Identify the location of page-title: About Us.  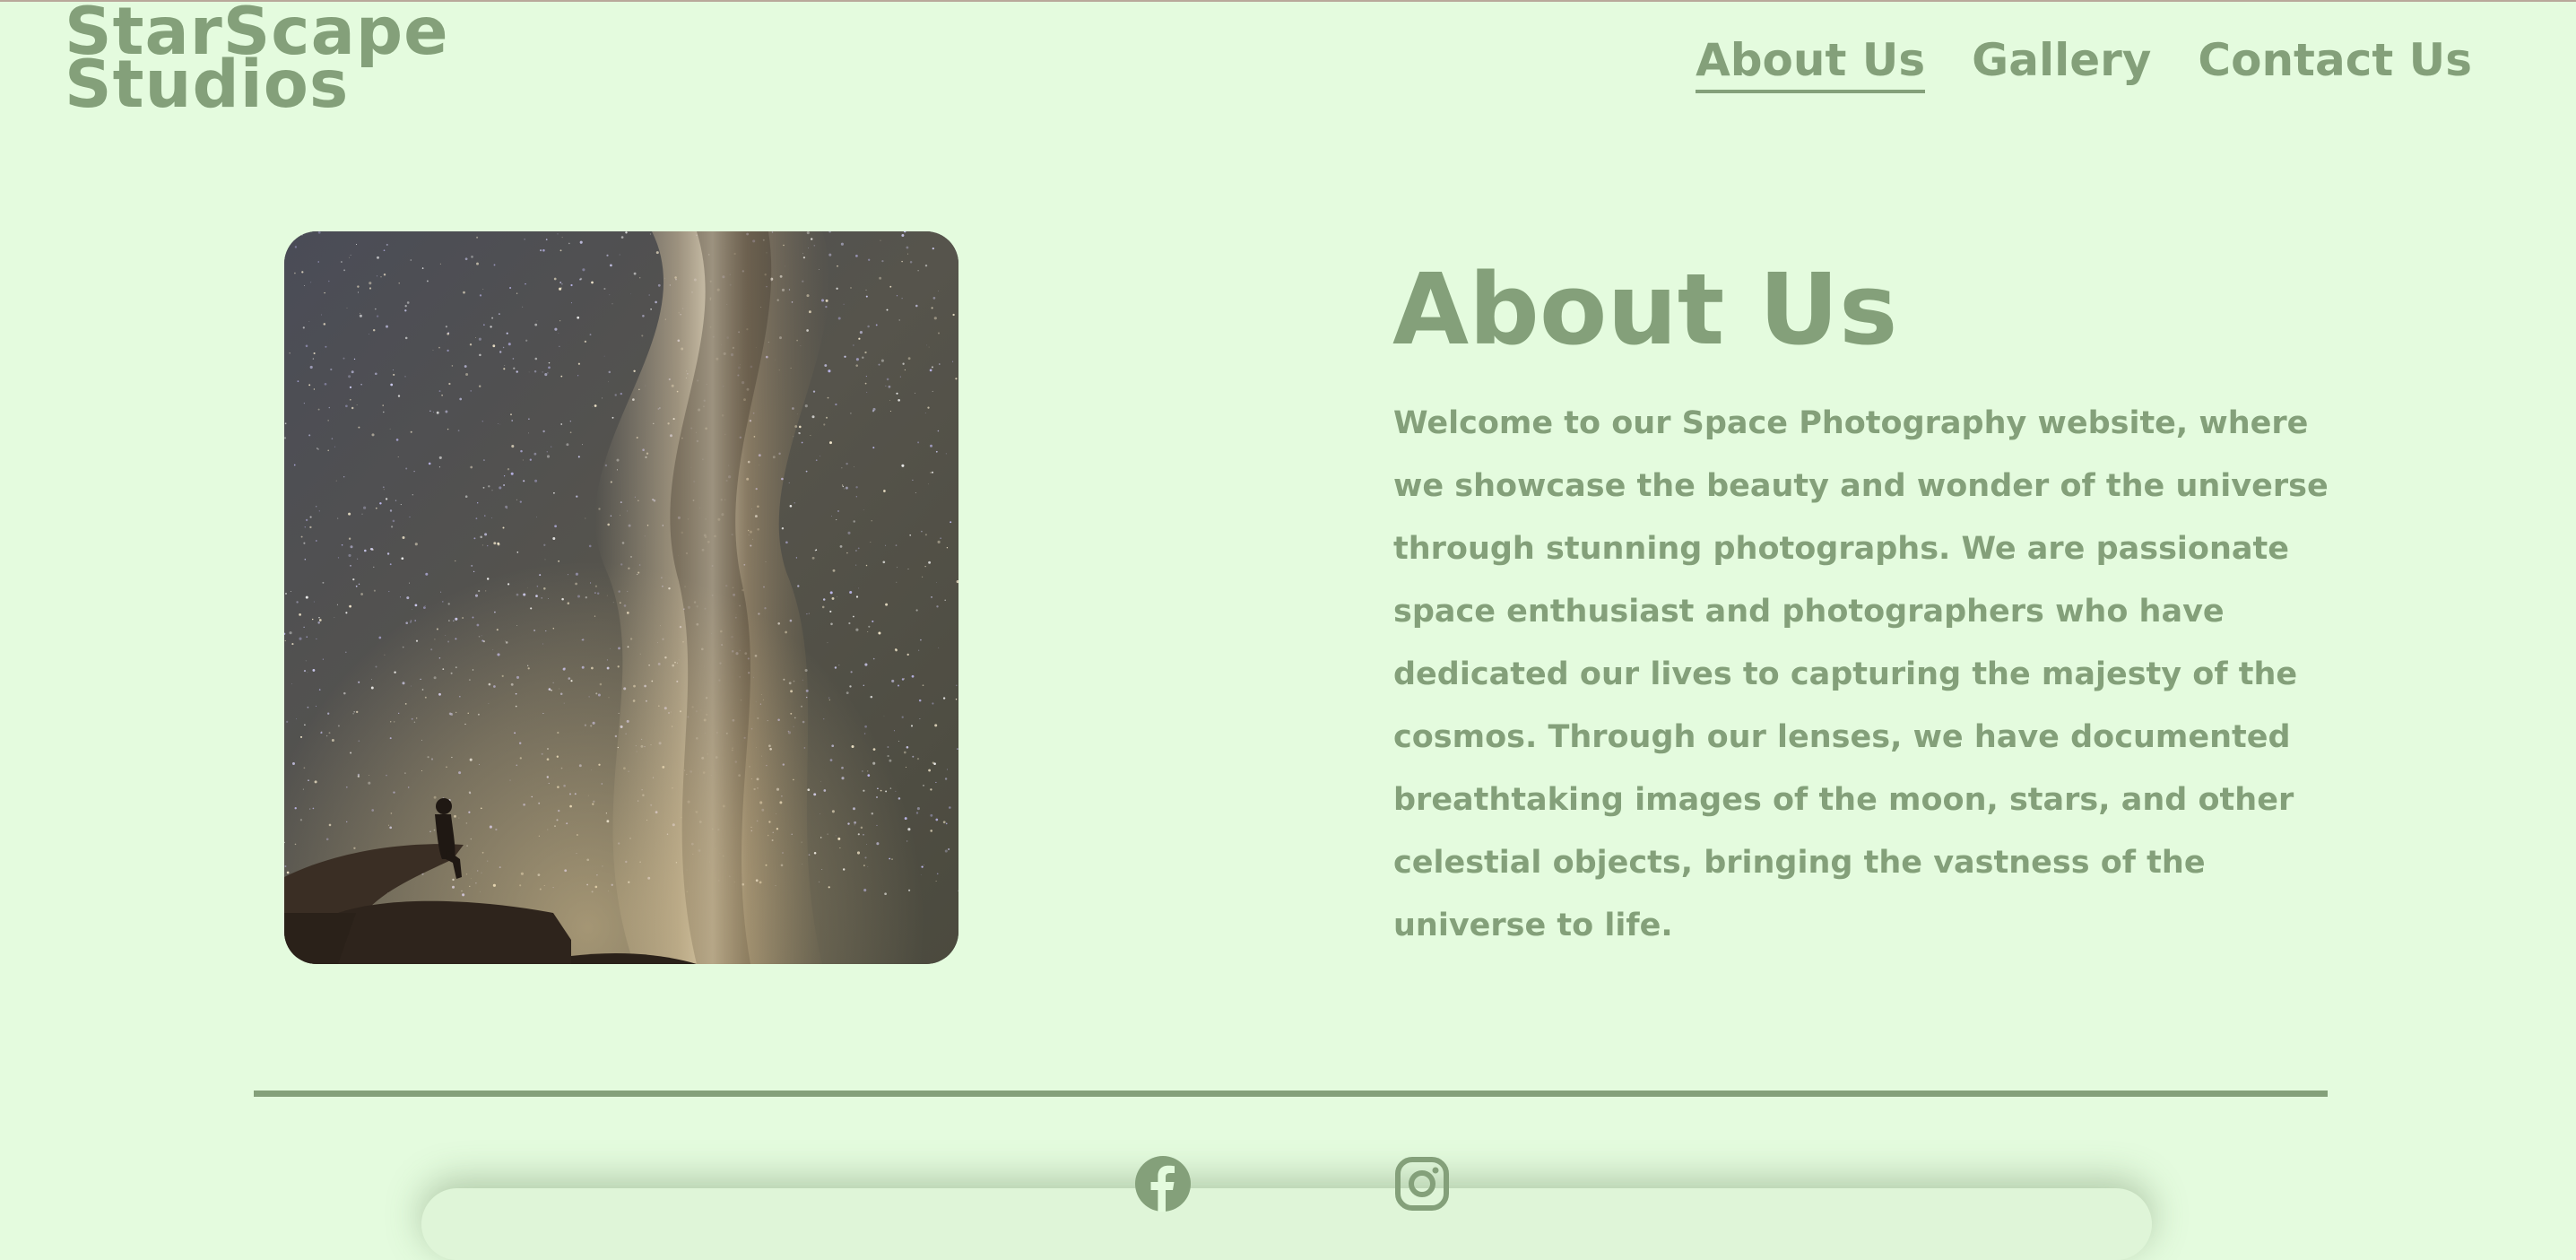
(1645, 309).